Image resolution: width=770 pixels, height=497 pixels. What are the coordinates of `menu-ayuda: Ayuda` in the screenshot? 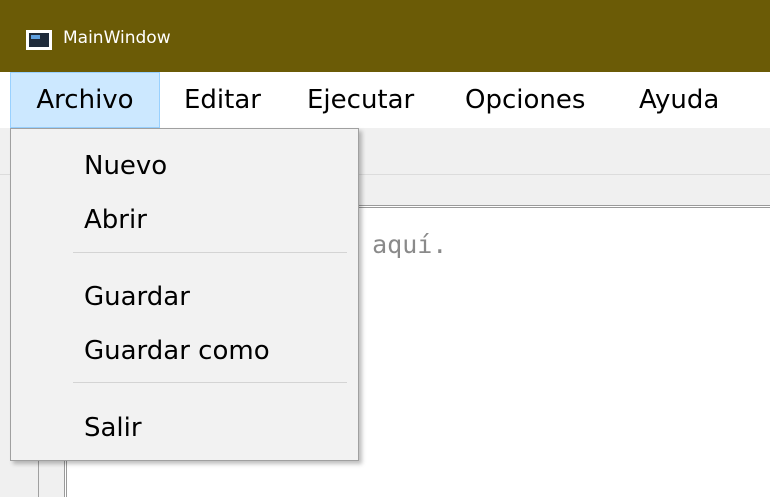 It's located at (679, 100).